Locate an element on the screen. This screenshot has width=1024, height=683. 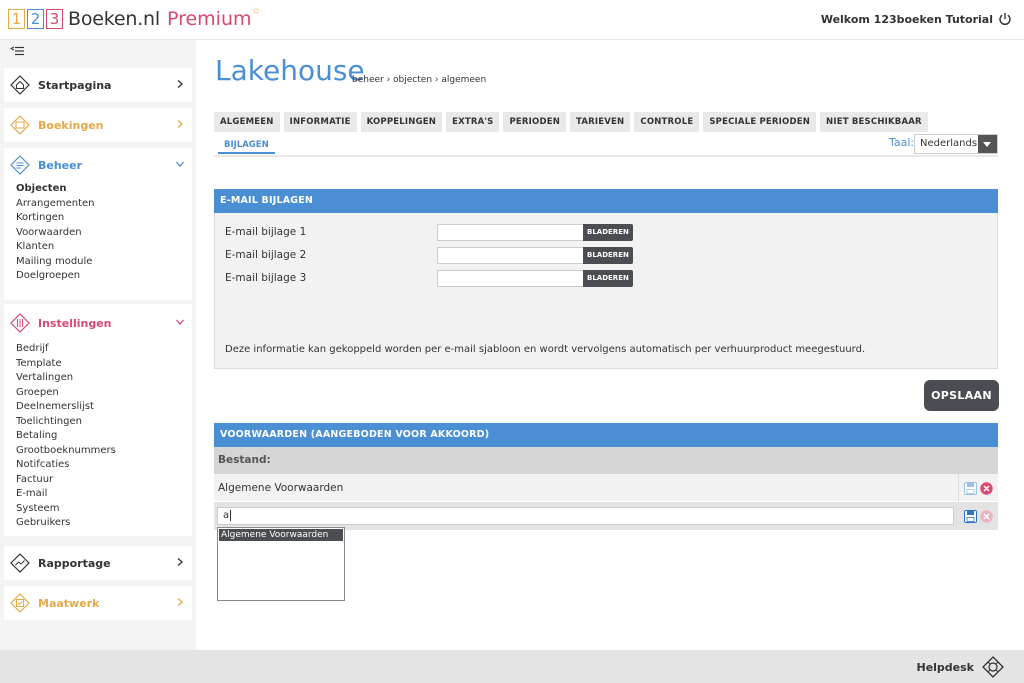
sidebar-item-maatwerk: Maatwerk is located at coordinates (98, 603).